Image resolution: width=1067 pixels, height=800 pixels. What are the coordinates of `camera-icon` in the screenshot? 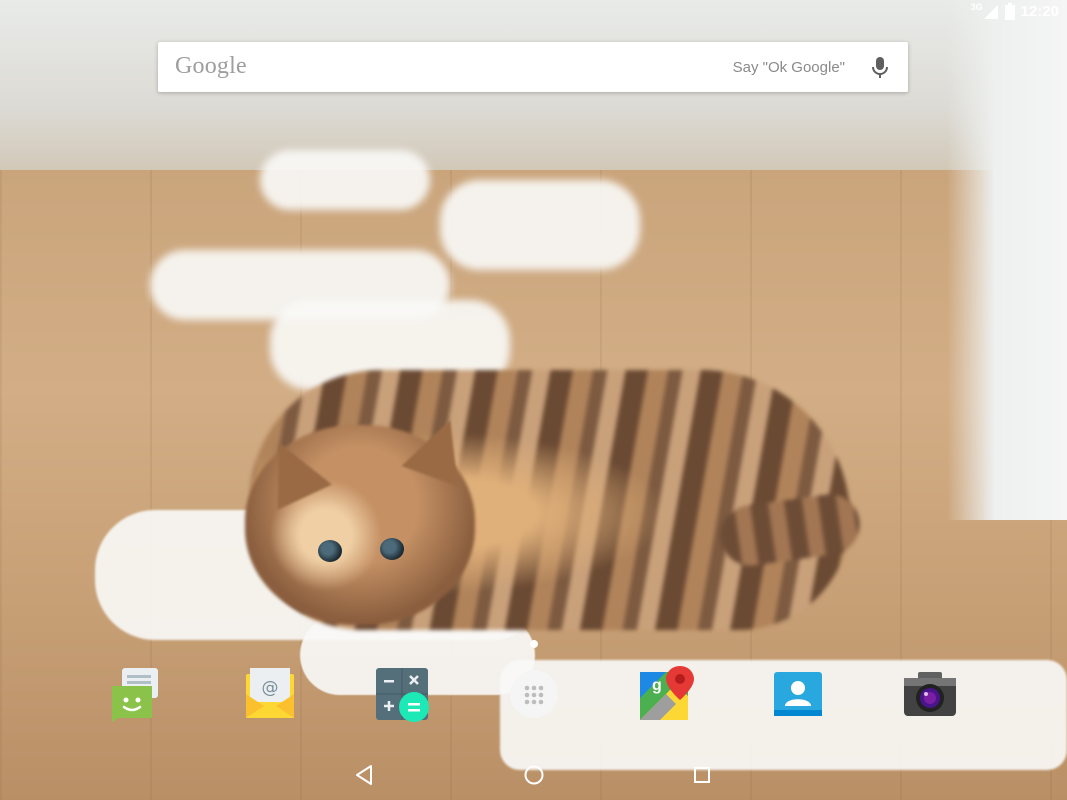 It's located at (930, 694).